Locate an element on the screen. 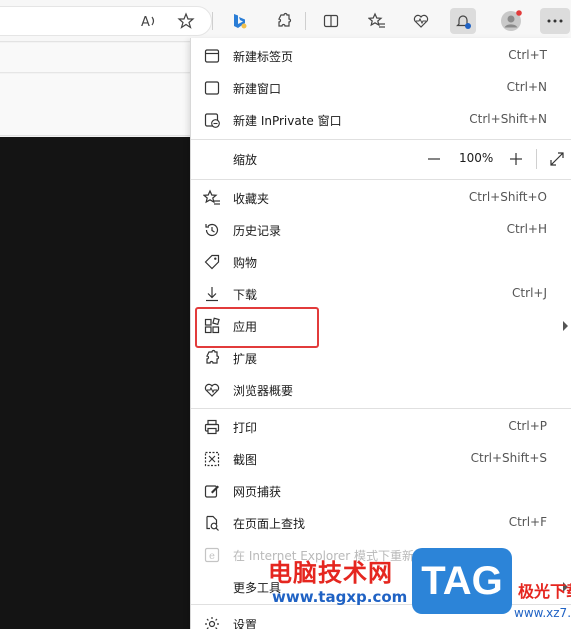 This screenshot has height=629, width=571. browser-toolbar: A is located at coordinates (285, 21).